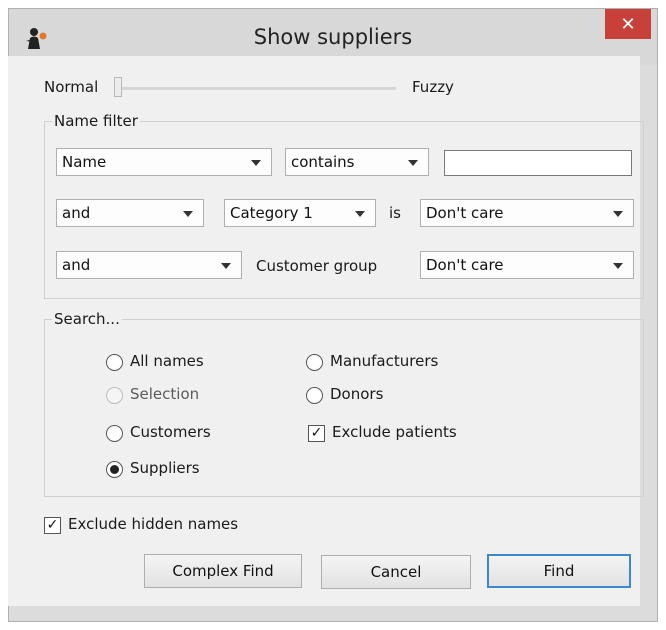  Describe the element at coordinates (76, 265) in the screenshot. I see `conjunction-value-2: and` at that location.